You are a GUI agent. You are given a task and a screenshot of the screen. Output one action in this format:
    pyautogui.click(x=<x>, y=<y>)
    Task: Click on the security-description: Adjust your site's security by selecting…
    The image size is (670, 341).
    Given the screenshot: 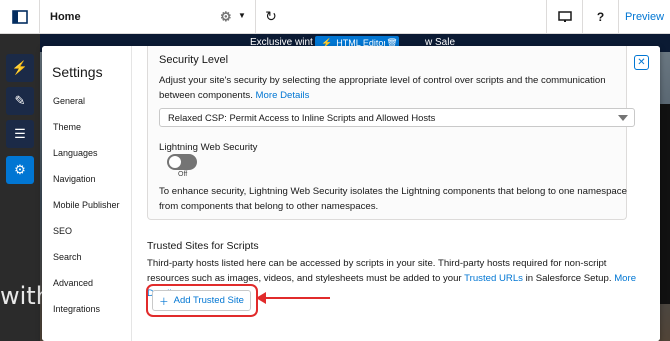 What is the action you would take?
    pyautogui.click(x=394, y=88)
    